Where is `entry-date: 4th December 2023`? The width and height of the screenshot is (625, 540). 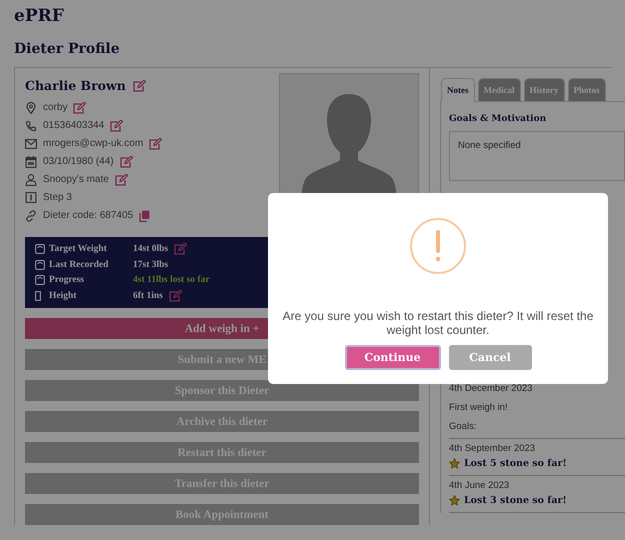
entry-date: 4th December 2023 is located at coordinates (491, 388).